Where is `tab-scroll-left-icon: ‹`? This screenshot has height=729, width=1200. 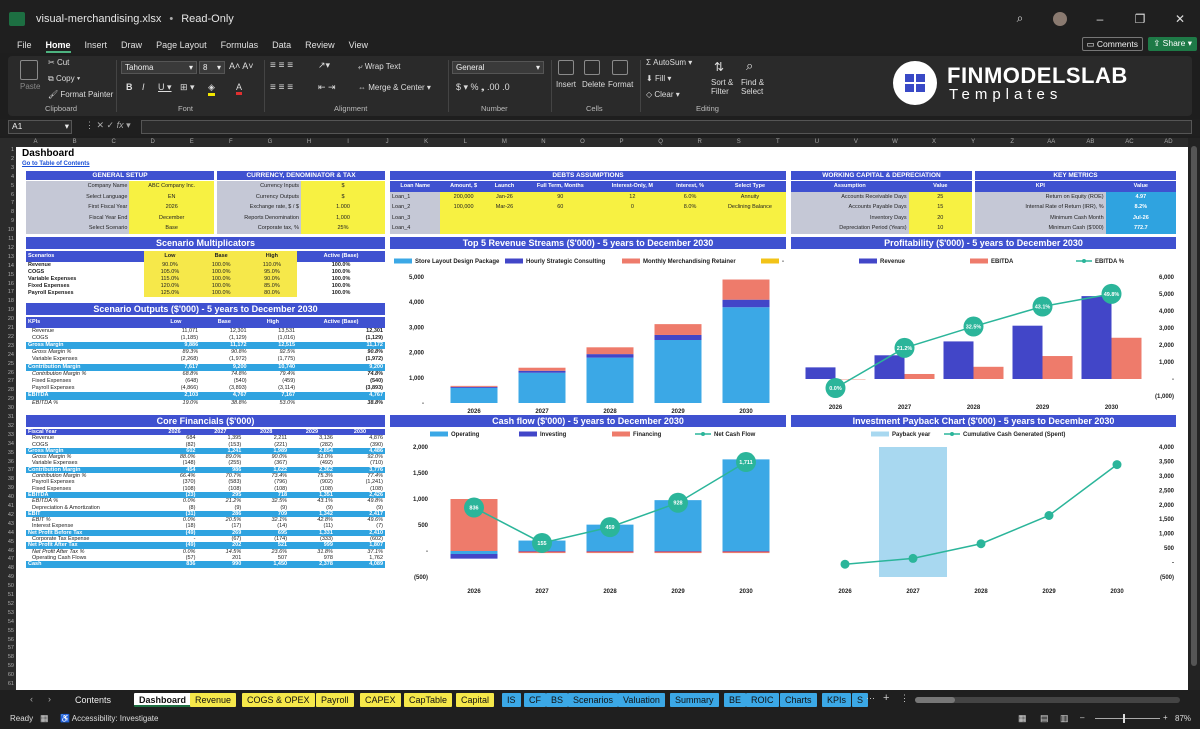
tab-scroll-left-icon: ‹ is located at coordinates (31, 699).